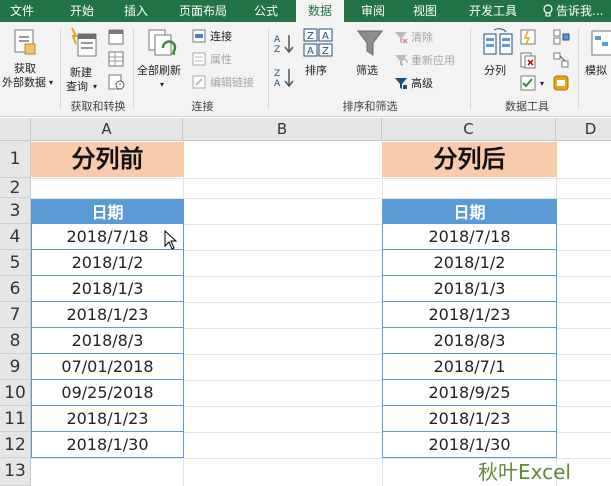 Image resolution: width=611 pixels, height=486 pixels. I want to click on row-header-2: 2, so click(15, 188).